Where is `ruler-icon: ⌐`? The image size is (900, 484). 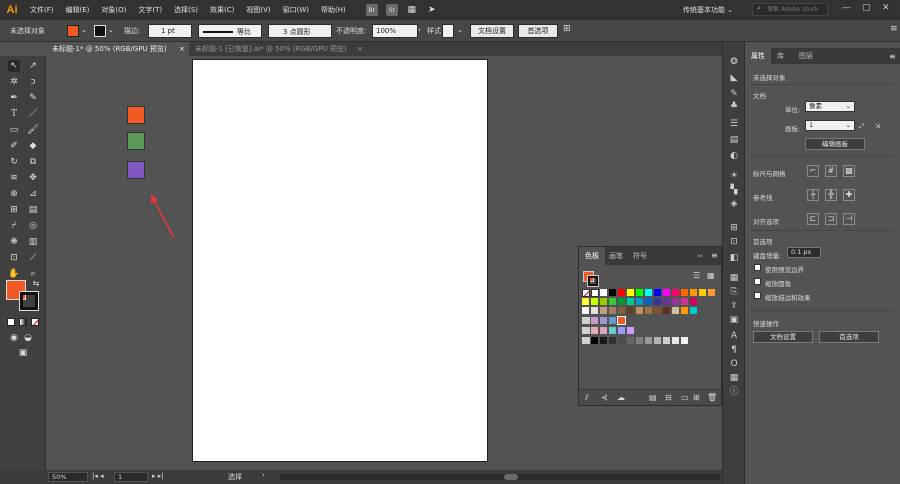
ruler-icon: ⌐ is located at coordinates (813, 171).